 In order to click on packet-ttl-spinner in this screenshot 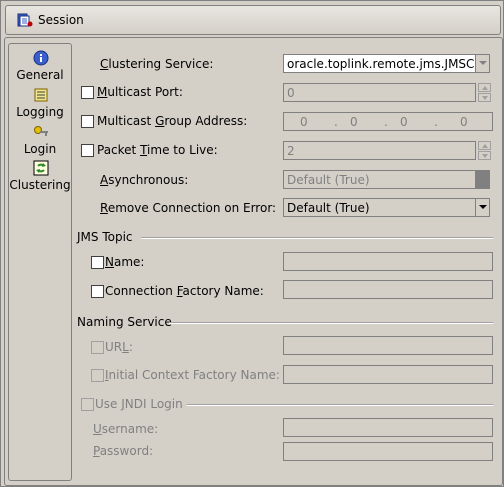, I will do `click(485, 151)`.